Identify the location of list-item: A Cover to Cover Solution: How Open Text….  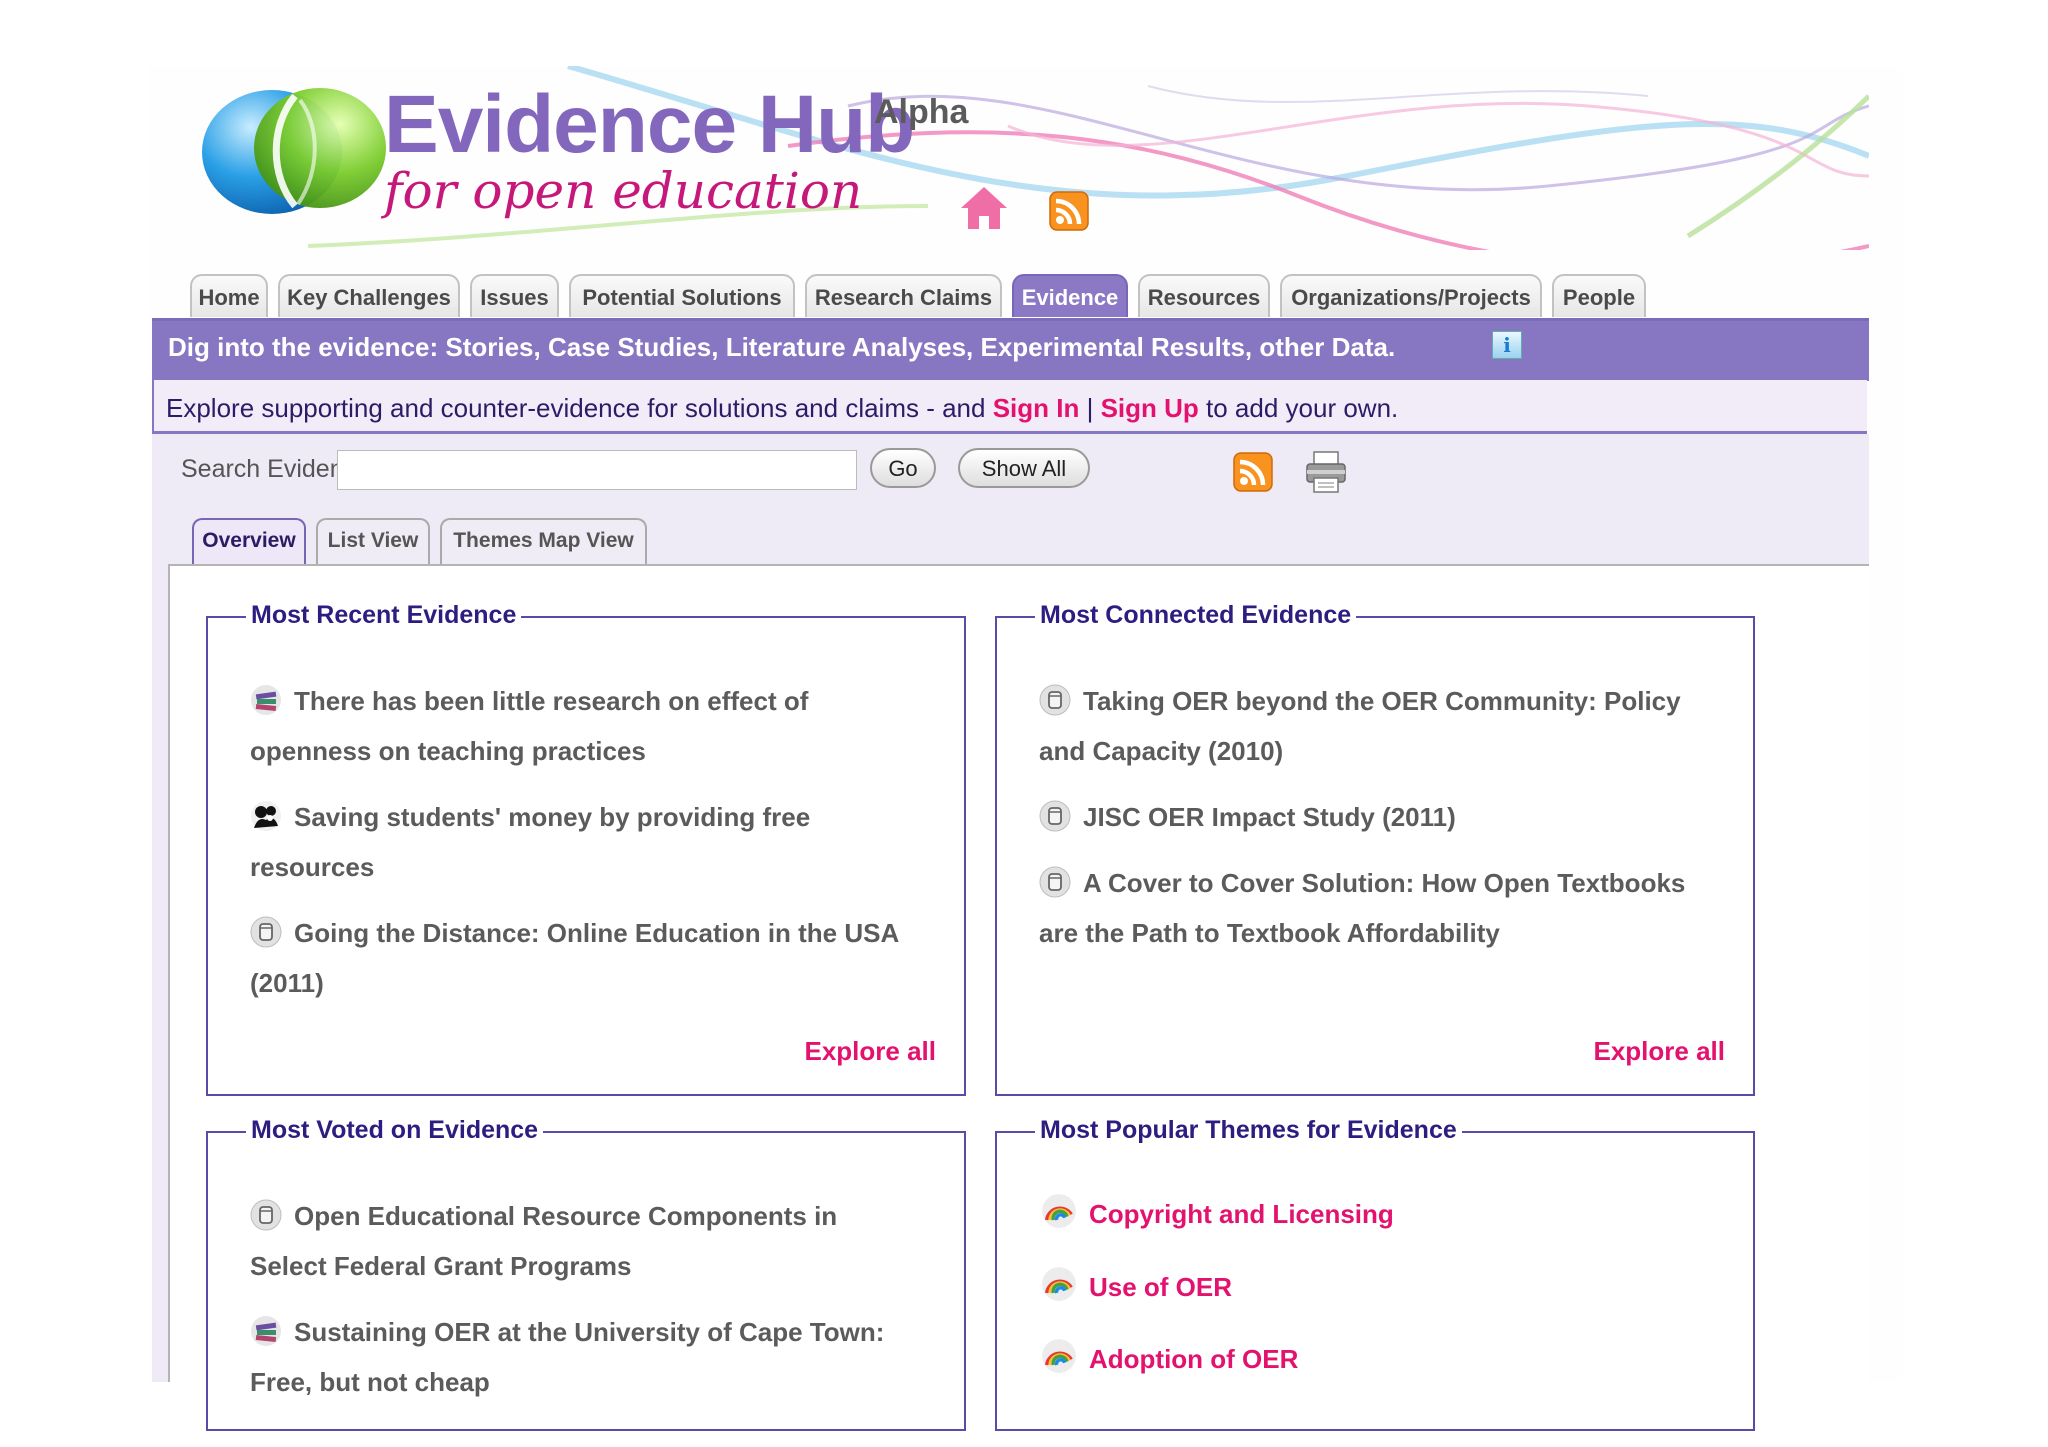
(1369, 908).